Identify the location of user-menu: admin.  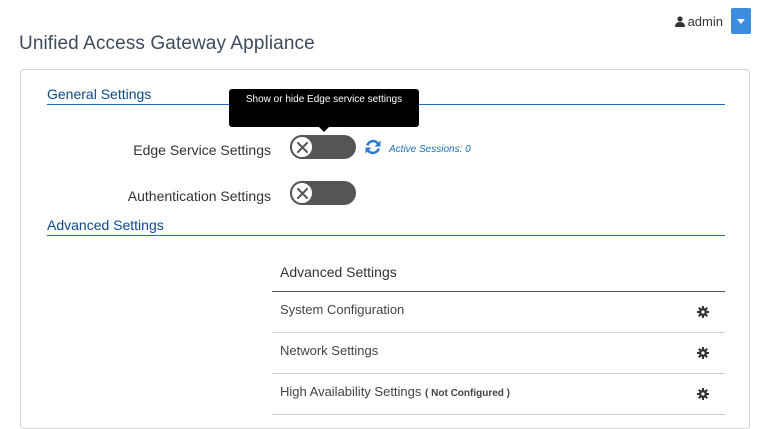
(712, 21).